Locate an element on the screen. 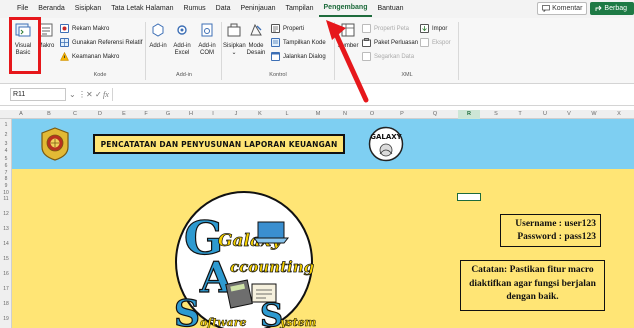 The width and height of the screenshot is (634, 328). xml-group-label: XML is located at coordinates (407, 75).